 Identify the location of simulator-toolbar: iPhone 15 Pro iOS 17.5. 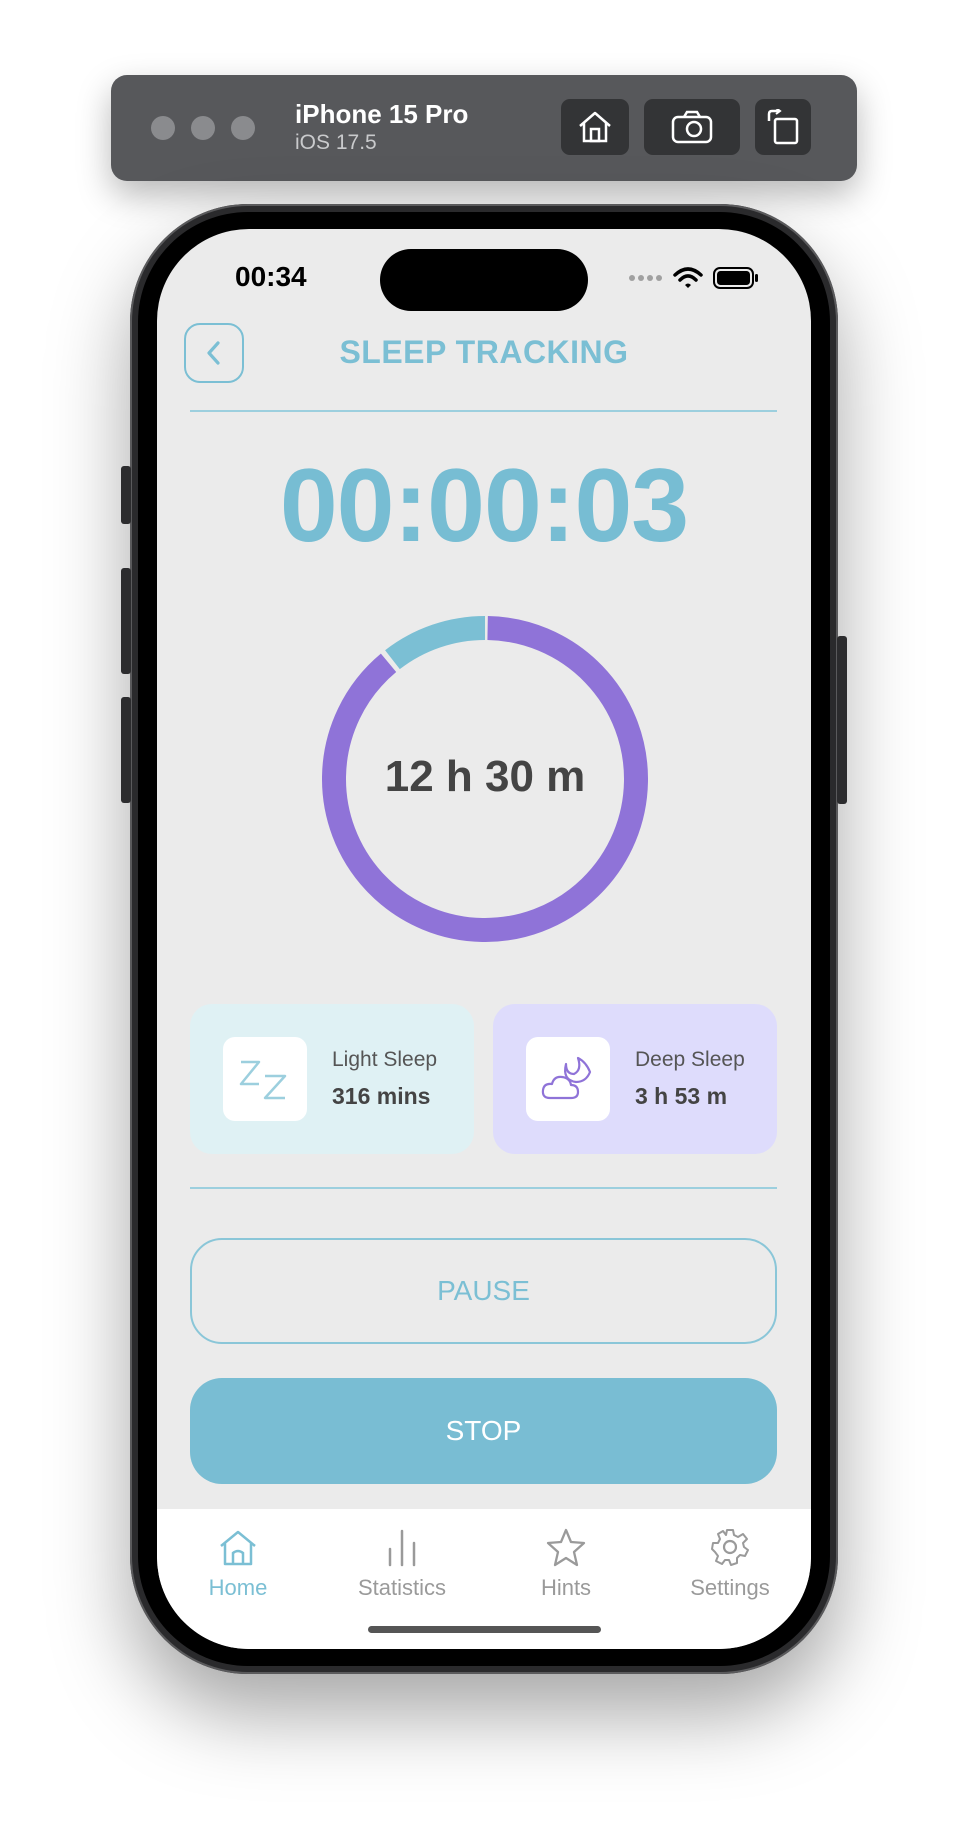
(484, 128).